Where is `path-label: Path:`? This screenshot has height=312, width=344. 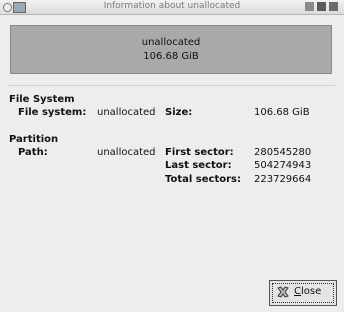 path-label: Path: is located at coordinates (33, 152).